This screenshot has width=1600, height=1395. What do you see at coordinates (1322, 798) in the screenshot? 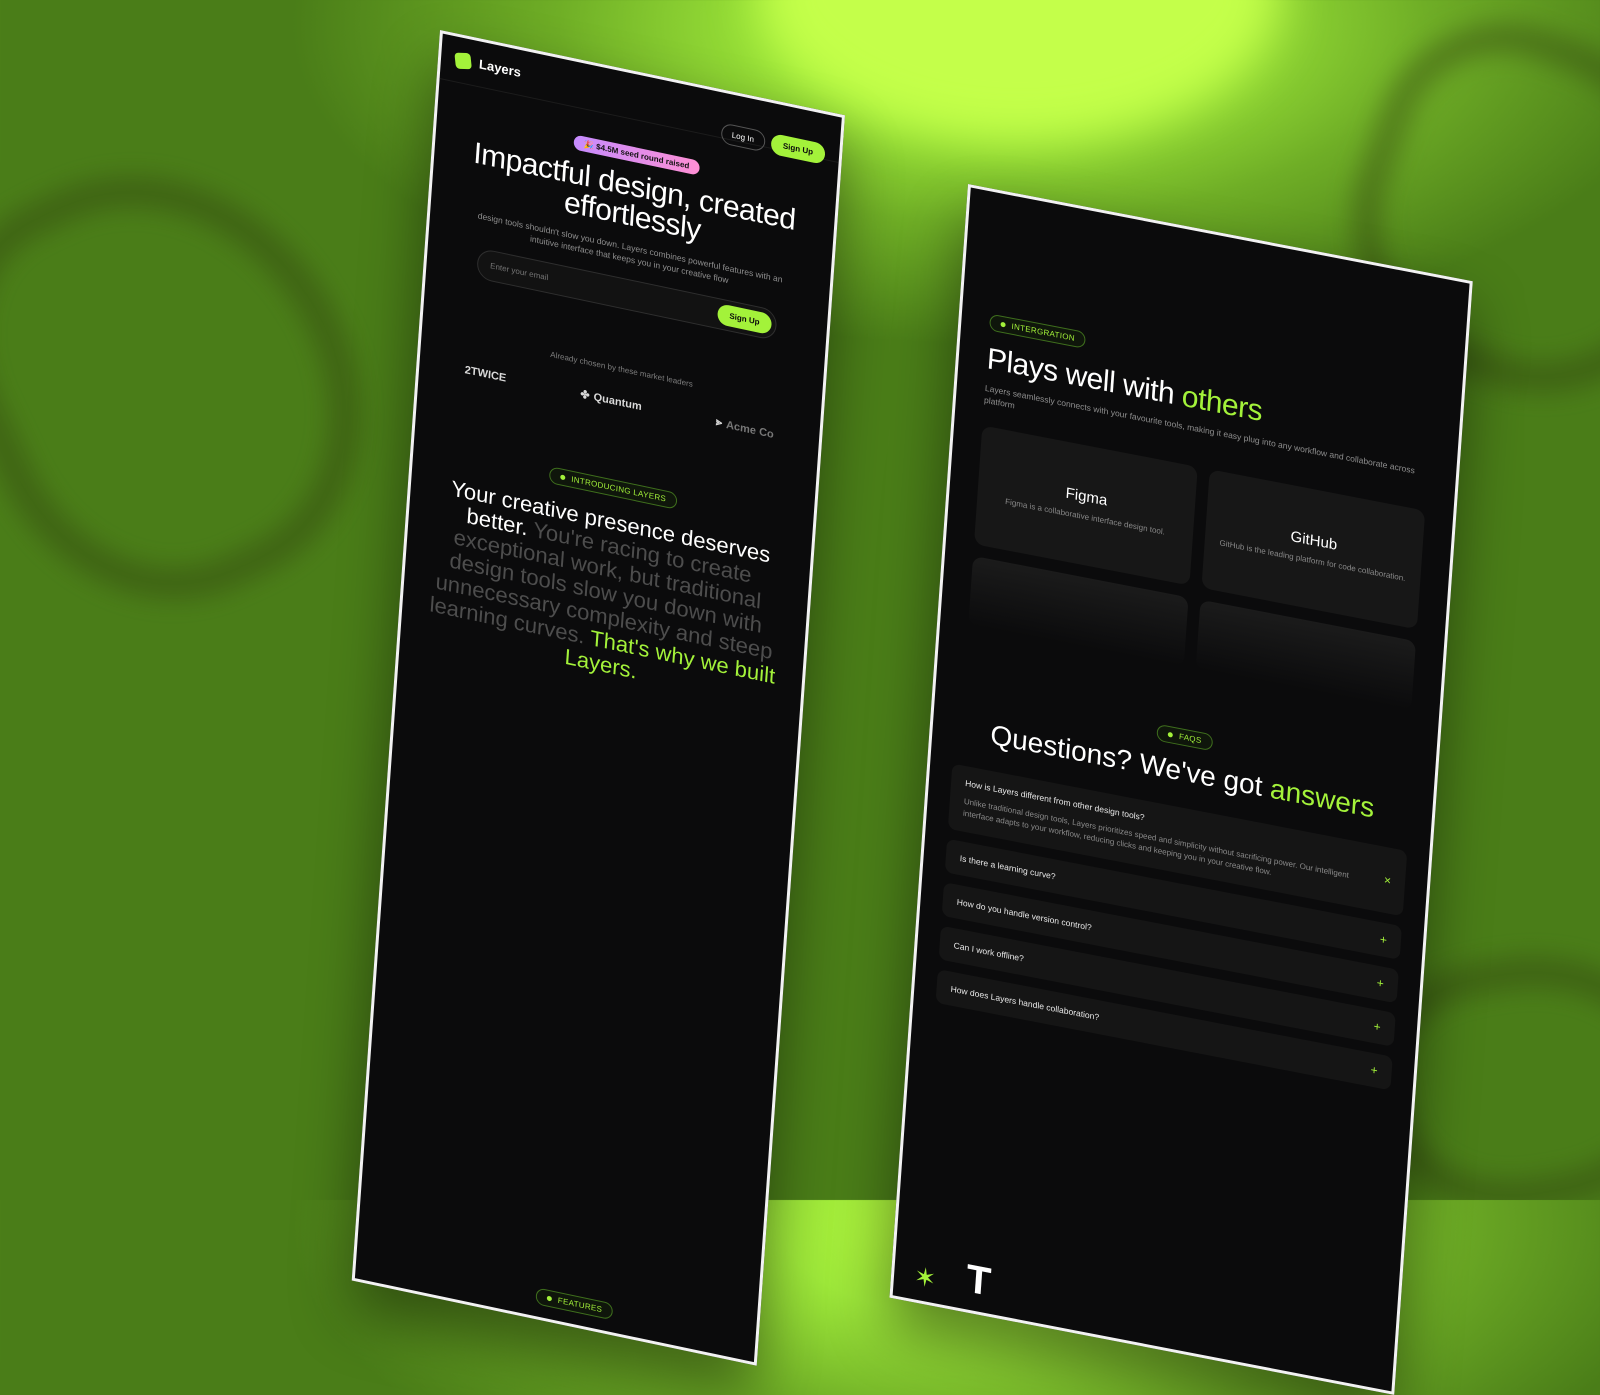
I see `title-accent: answers` at bounding box center [1322, 798].